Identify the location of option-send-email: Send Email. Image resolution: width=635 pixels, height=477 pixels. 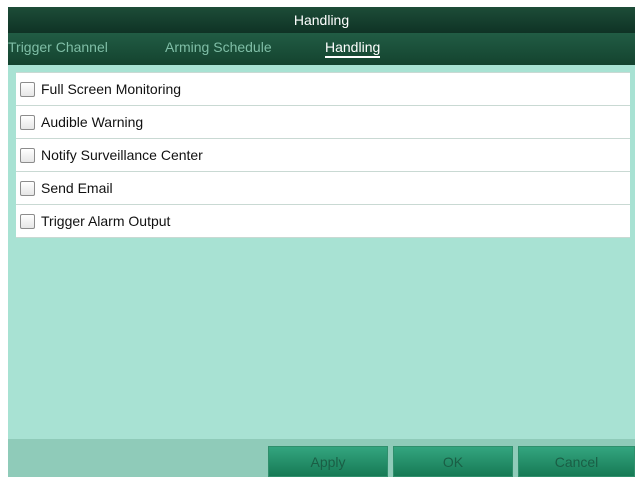
(323, 188).